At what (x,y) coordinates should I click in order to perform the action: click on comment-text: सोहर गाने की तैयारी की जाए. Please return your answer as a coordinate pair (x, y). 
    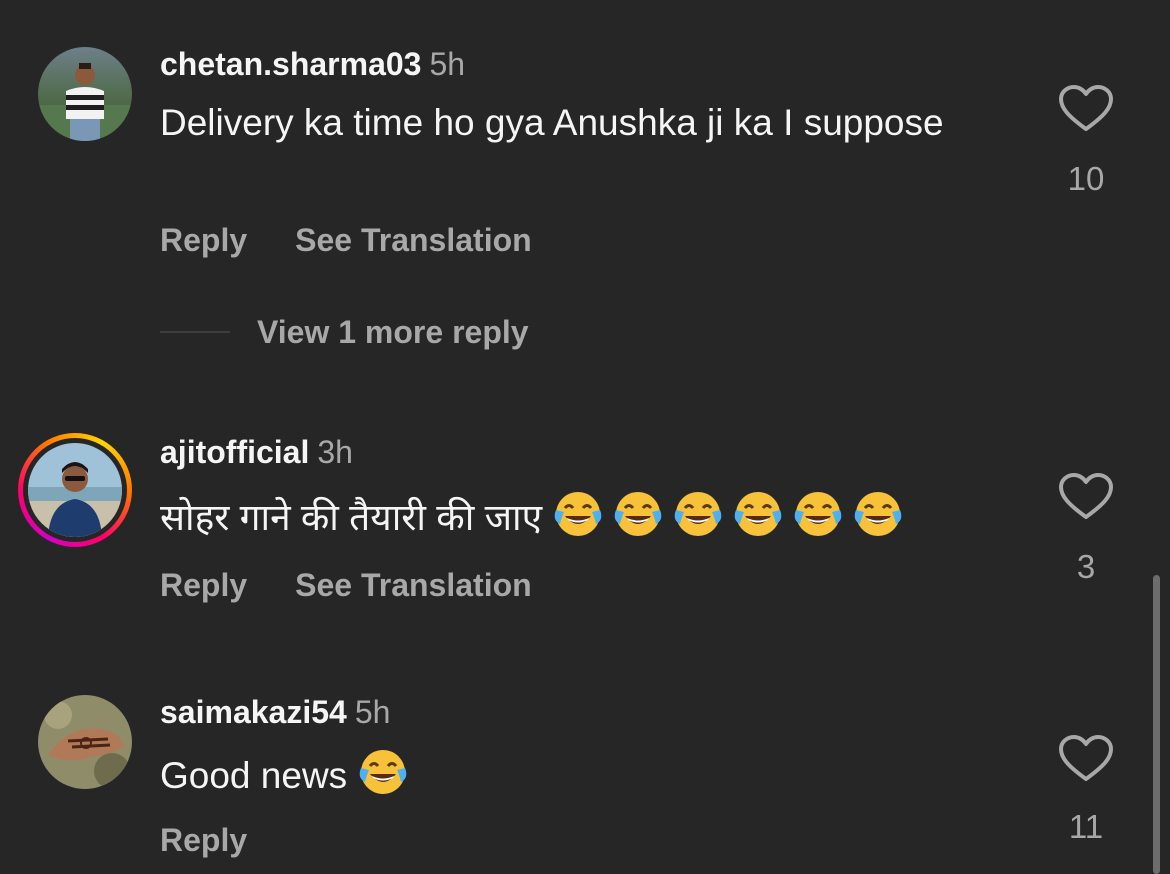
    Looking at the image, I should click on (560, 514).